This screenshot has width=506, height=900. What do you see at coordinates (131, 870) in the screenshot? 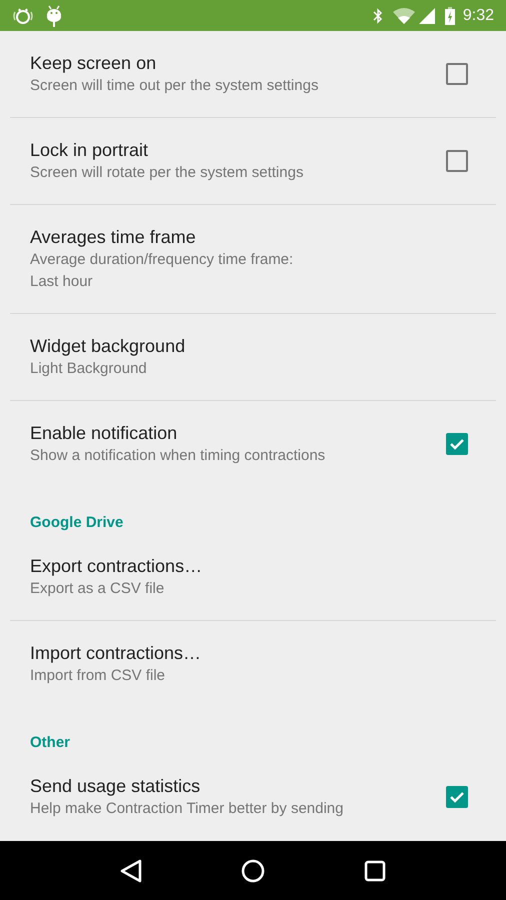
I see `back-icon` at bounding box center [131, 870].